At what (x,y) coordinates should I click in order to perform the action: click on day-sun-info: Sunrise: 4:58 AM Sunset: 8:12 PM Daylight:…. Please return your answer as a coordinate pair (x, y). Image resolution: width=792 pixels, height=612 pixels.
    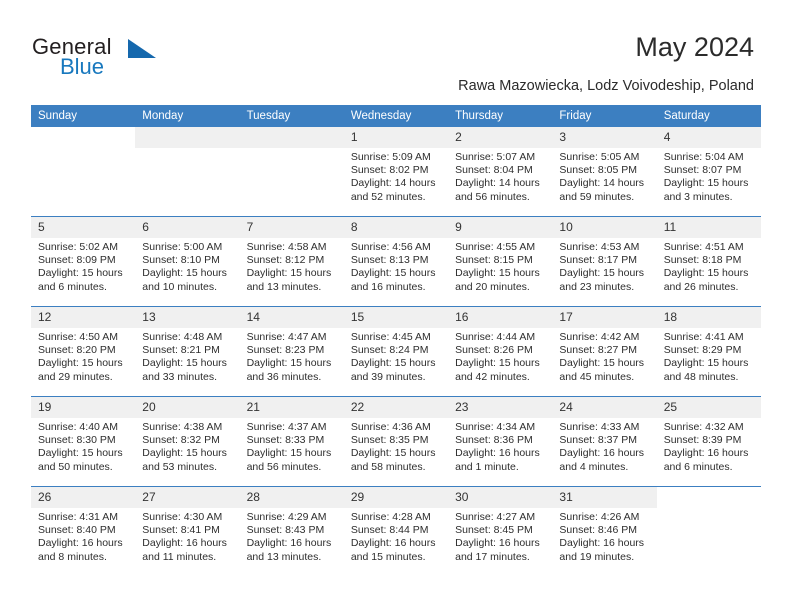
    Looking at the image, I should click on (292, 266).